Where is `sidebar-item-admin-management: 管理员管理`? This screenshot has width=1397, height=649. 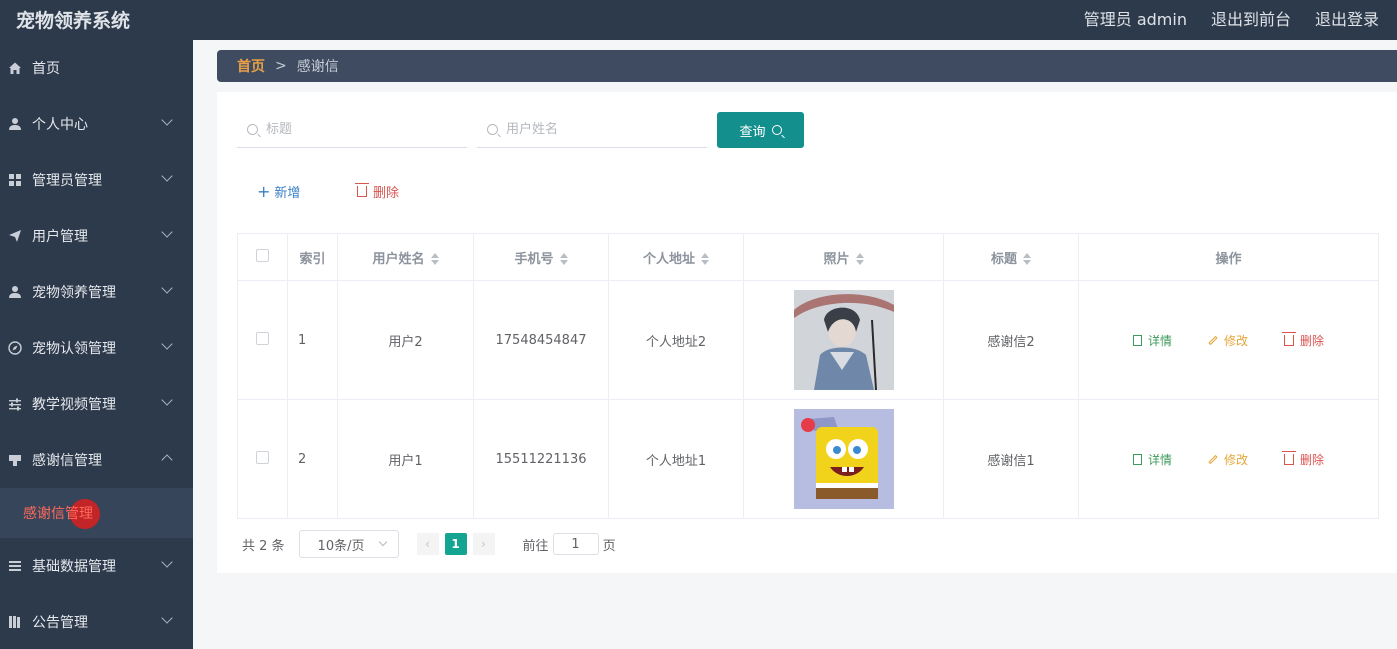 sidebar-item-admin-management: 管理员管理 is located at coordinates (96, 180).